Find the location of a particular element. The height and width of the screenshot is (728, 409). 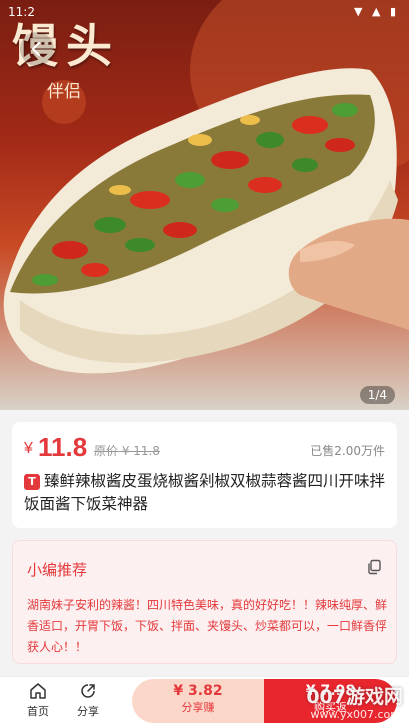

status-icons: ▼ ▲ ▮ is located at coordinates (376, 11).